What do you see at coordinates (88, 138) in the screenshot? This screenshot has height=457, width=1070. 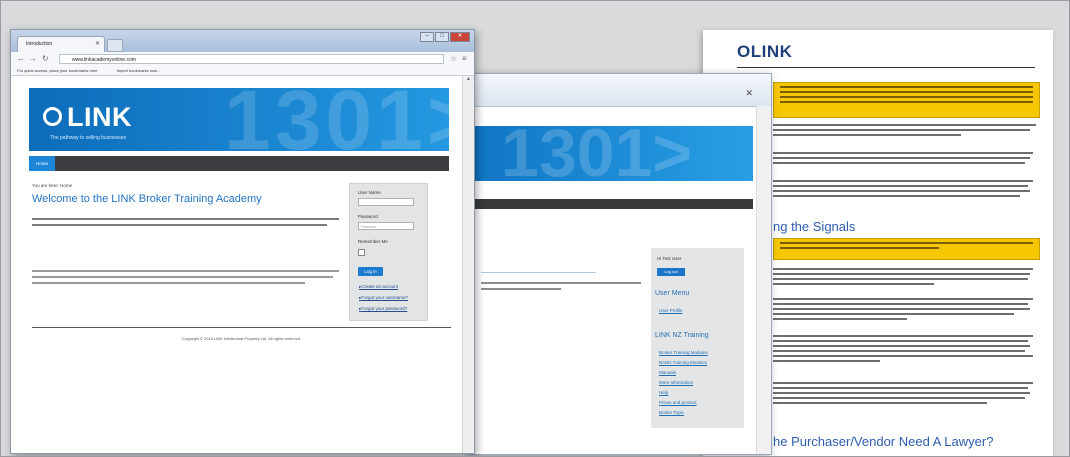 I see `site-tagline: The pathway to selling businesses` at bounding box center [88, 138].